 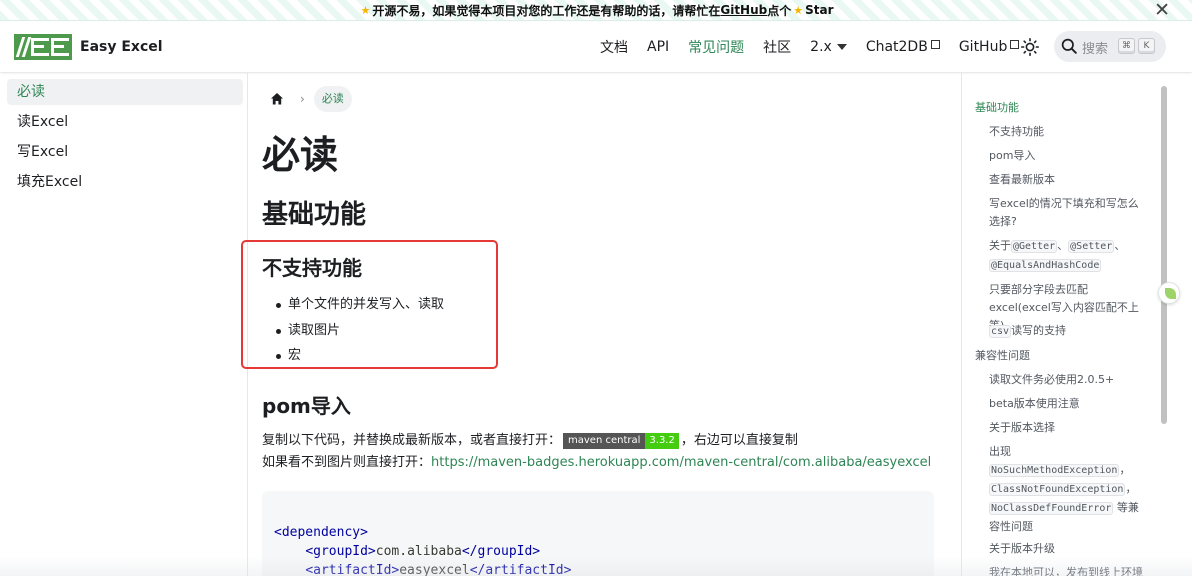 I want to click on inline-code: NoSuchMethodException, so click(x=1054, y=470).